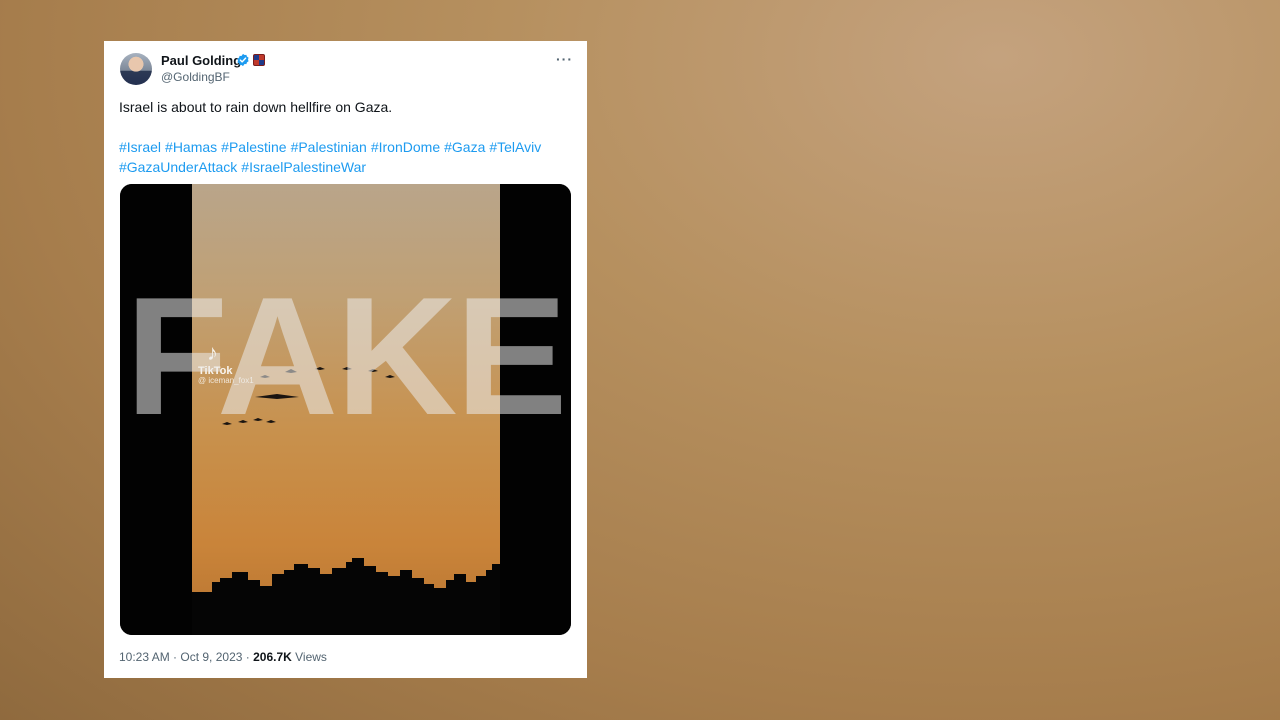 This screenshot has height=720, width=1280. I want to click on views-count: 206.7K, so click(272, 657).